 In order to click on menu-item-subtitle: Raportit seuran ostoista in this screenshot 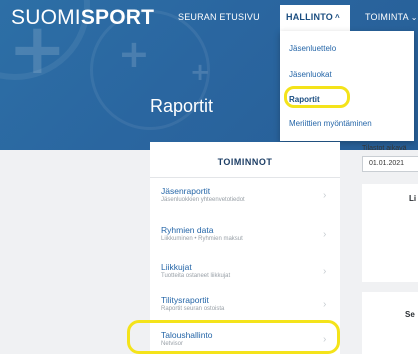, I will do `click(193, 309)`.